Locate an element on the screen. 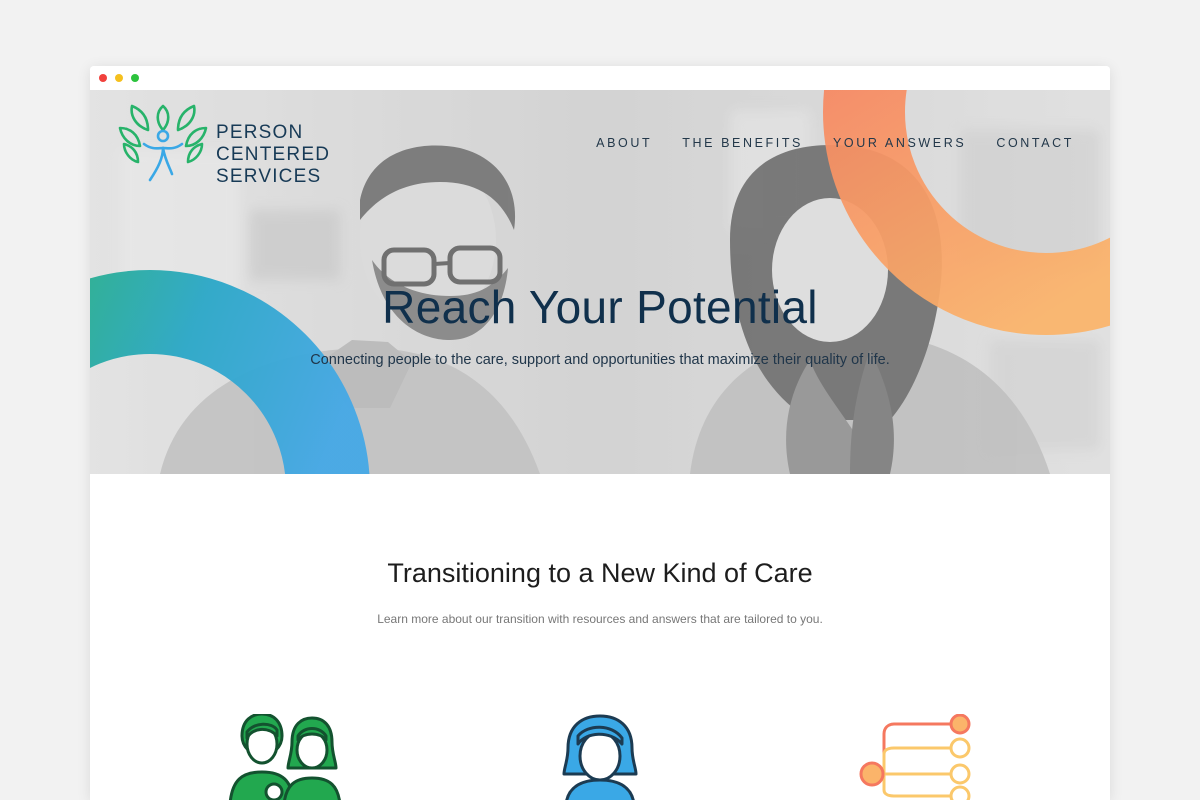  nav-the-benefits: THE BENEFITS is located at coordinates (742, 143).